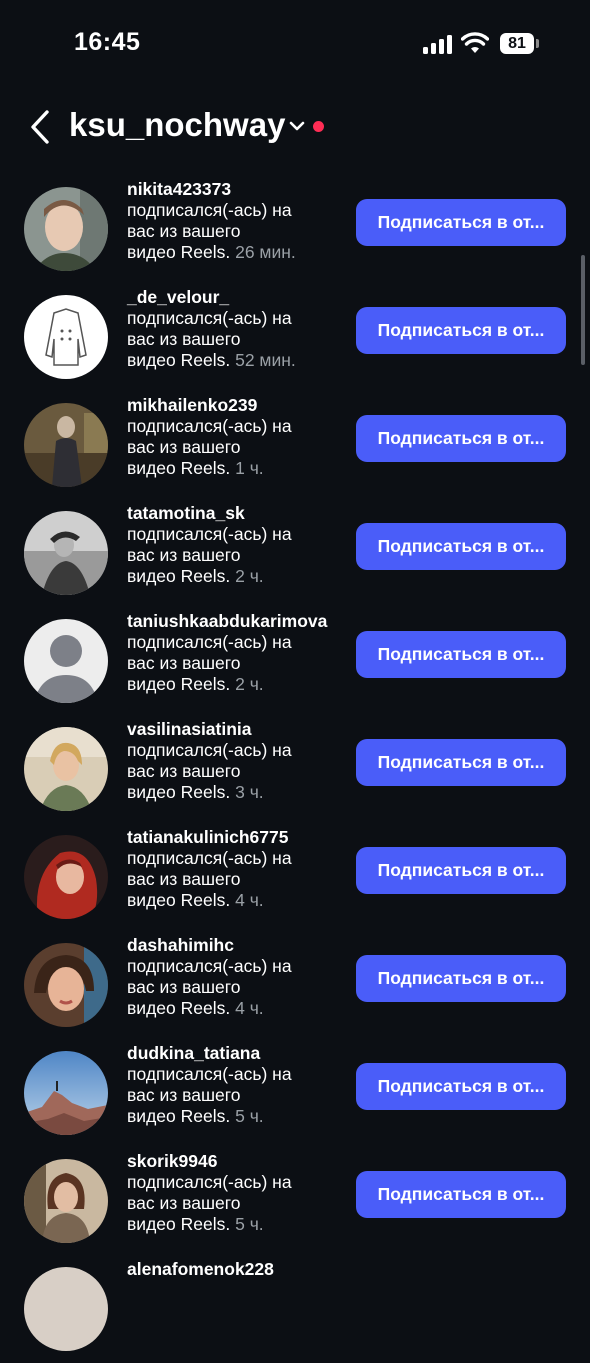  I want to click on bw-woman-photo-avatar, so click(66, 553).